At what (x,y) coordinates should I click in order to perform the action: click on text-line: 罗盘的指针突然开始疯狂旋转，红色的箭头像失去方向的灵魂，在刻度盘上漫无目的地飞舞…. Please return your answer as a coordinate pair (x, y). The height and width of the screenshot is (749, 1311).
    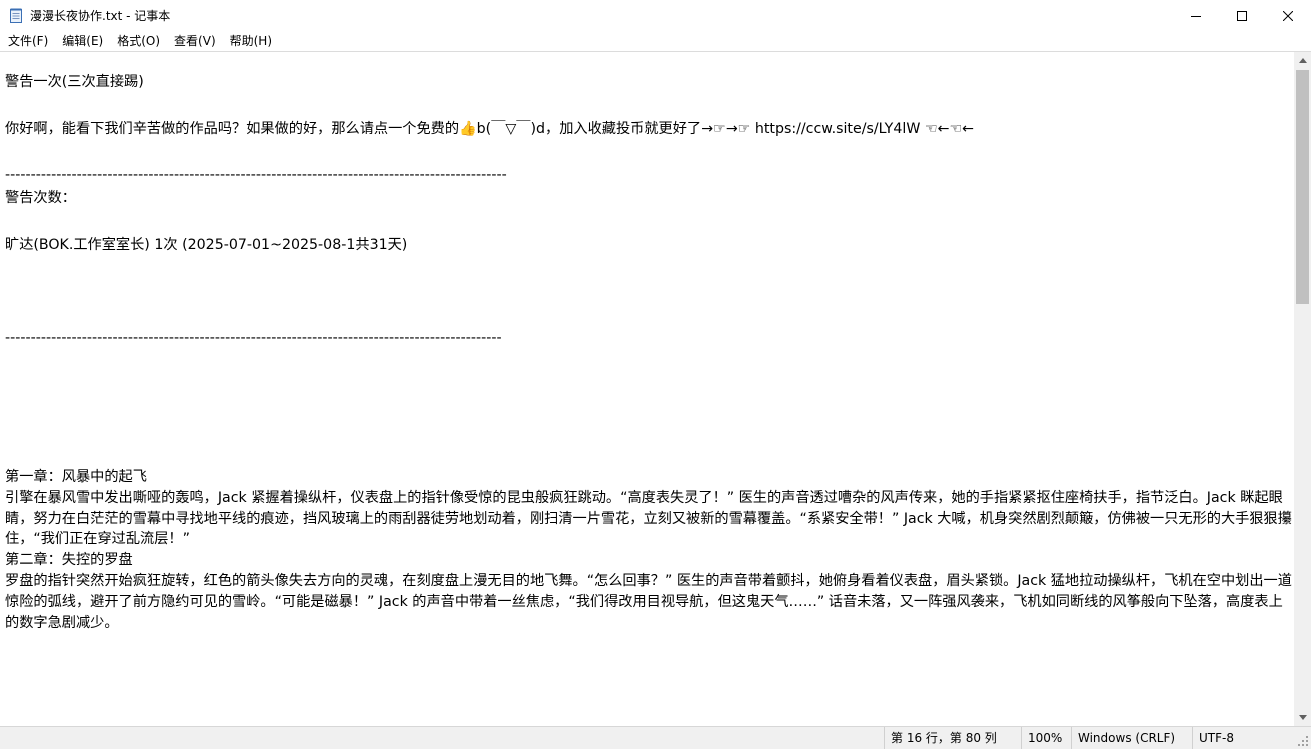
    Looking at the image, I should click on (648, 602).